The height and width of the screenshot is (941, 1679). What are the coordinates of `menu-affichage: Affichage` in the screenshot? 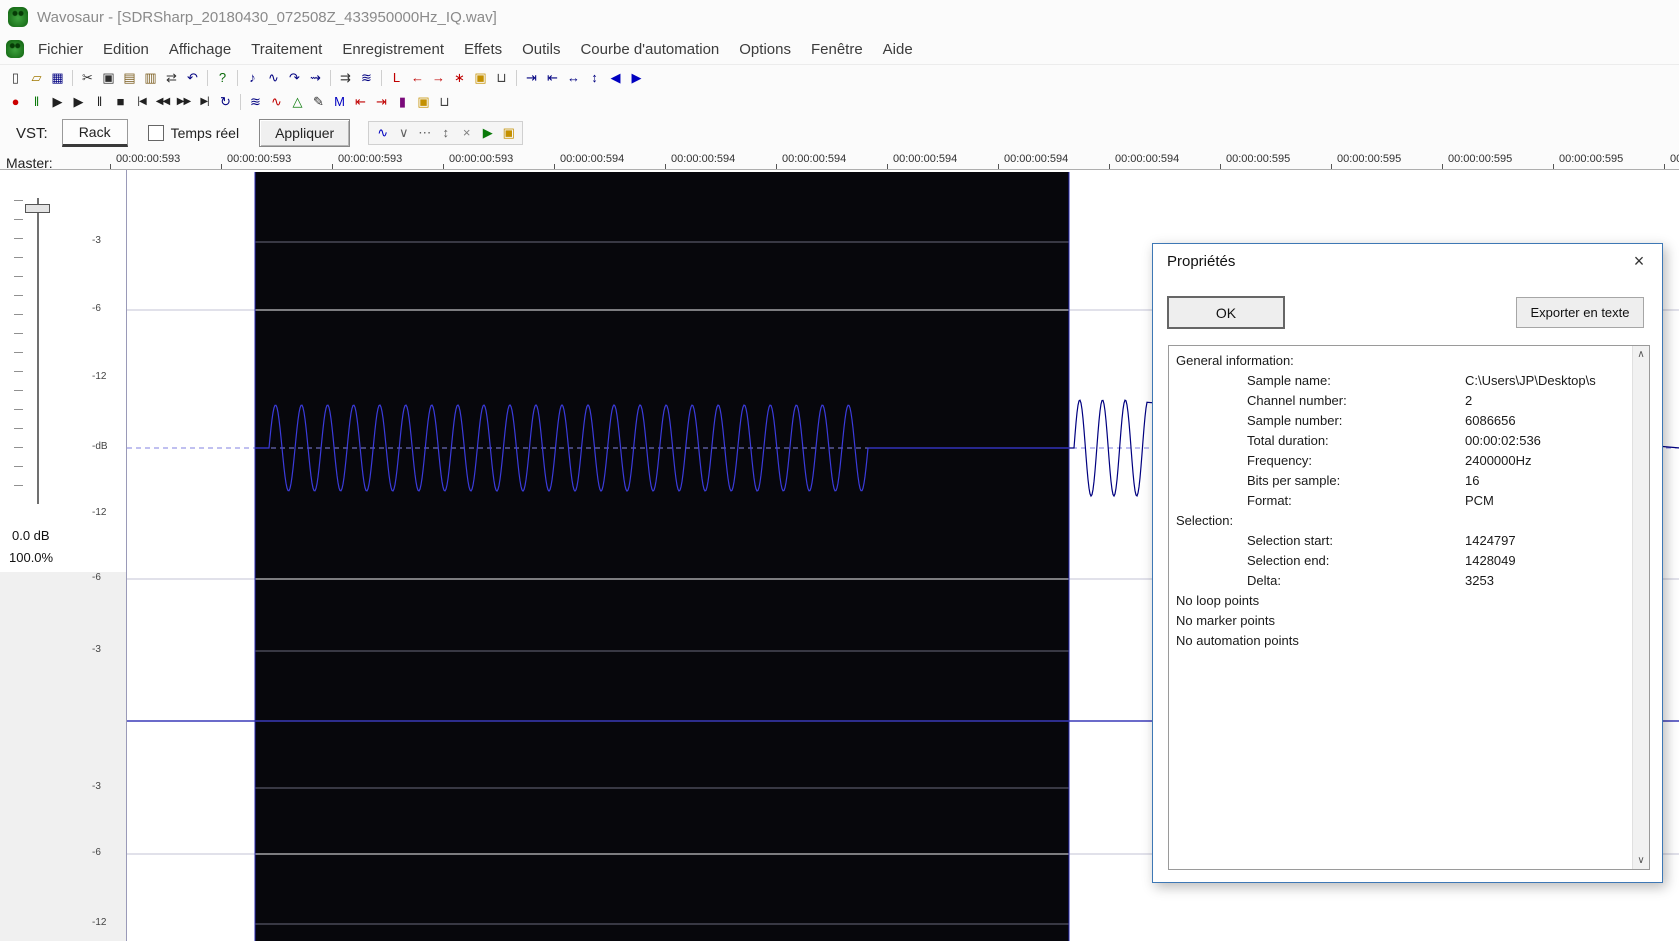 It's located at (200, 49).